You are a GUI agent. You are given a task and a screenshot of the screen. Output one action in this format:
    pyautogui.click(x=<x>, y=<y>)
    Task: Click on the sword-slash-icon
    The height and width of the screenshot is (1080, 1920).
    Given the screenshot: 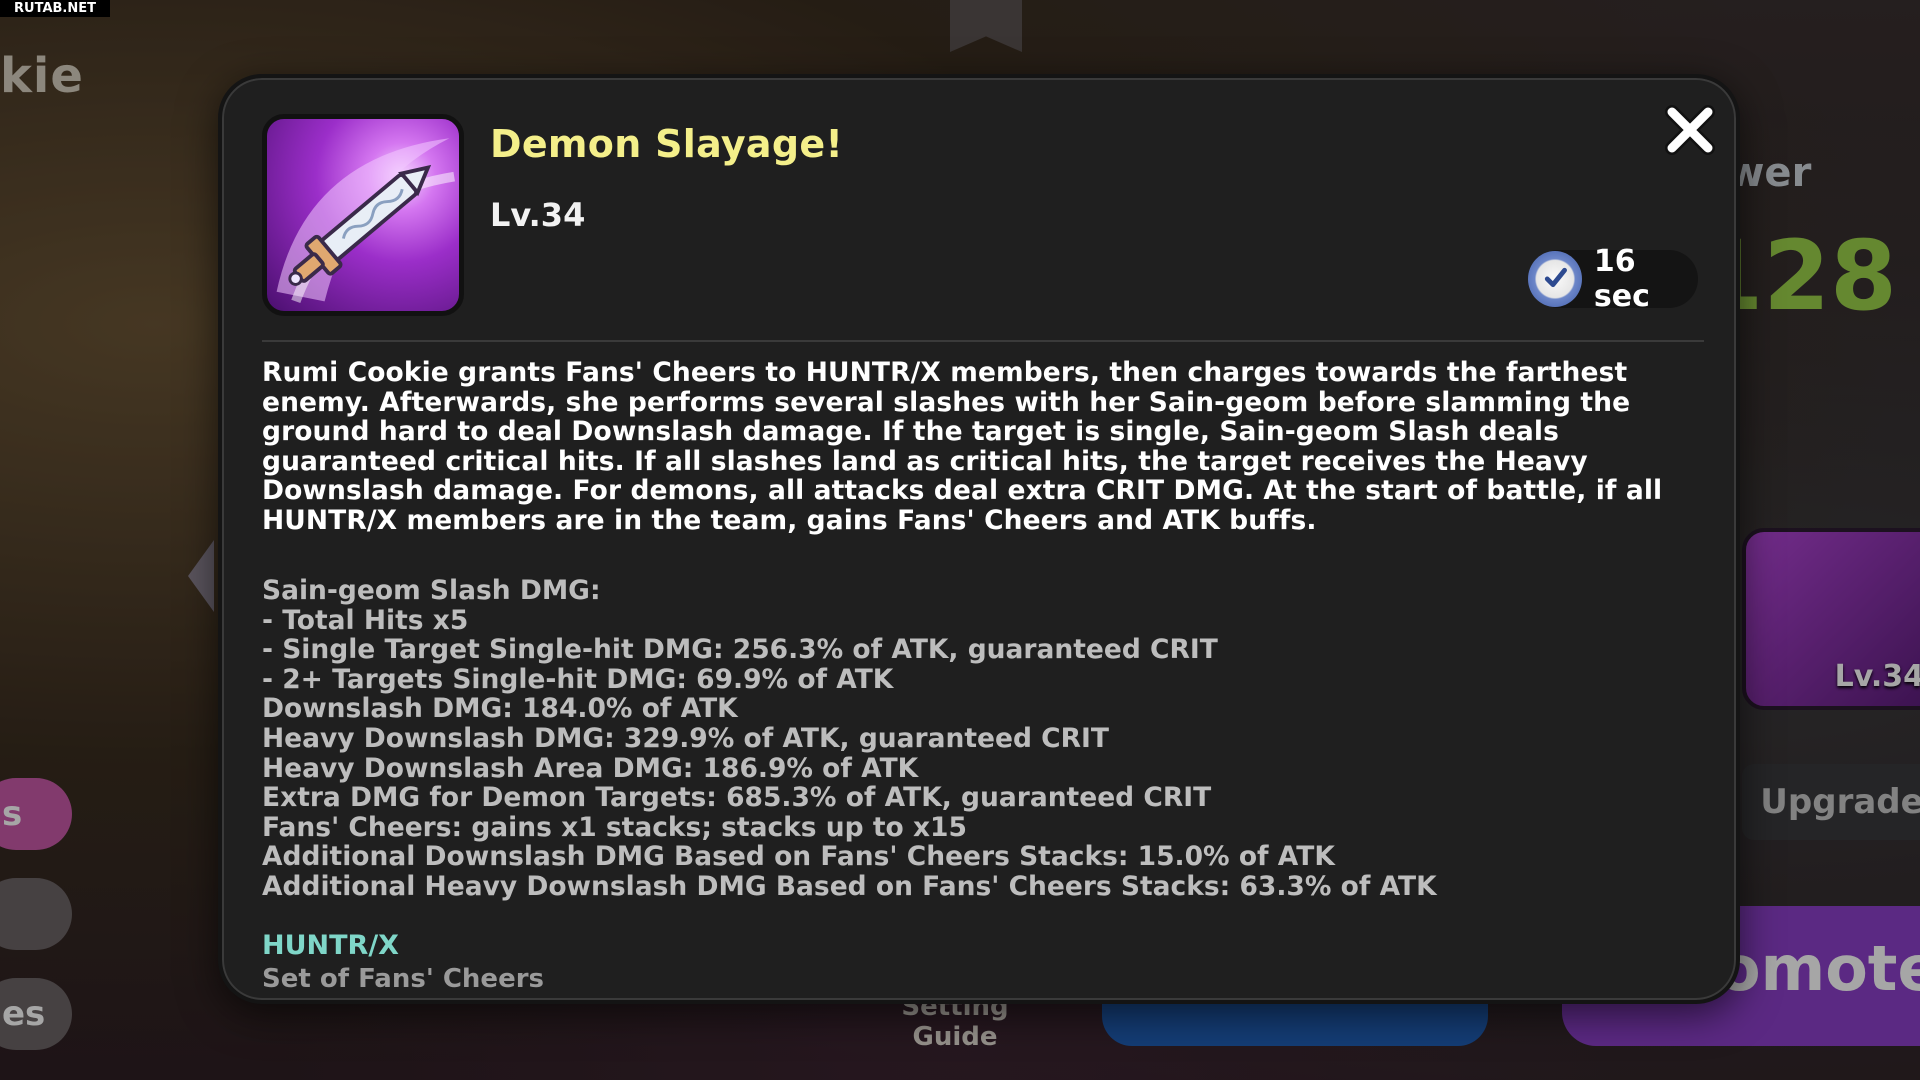 What is the action you would take?
    pyautogui.click(x=363, y=215)
    